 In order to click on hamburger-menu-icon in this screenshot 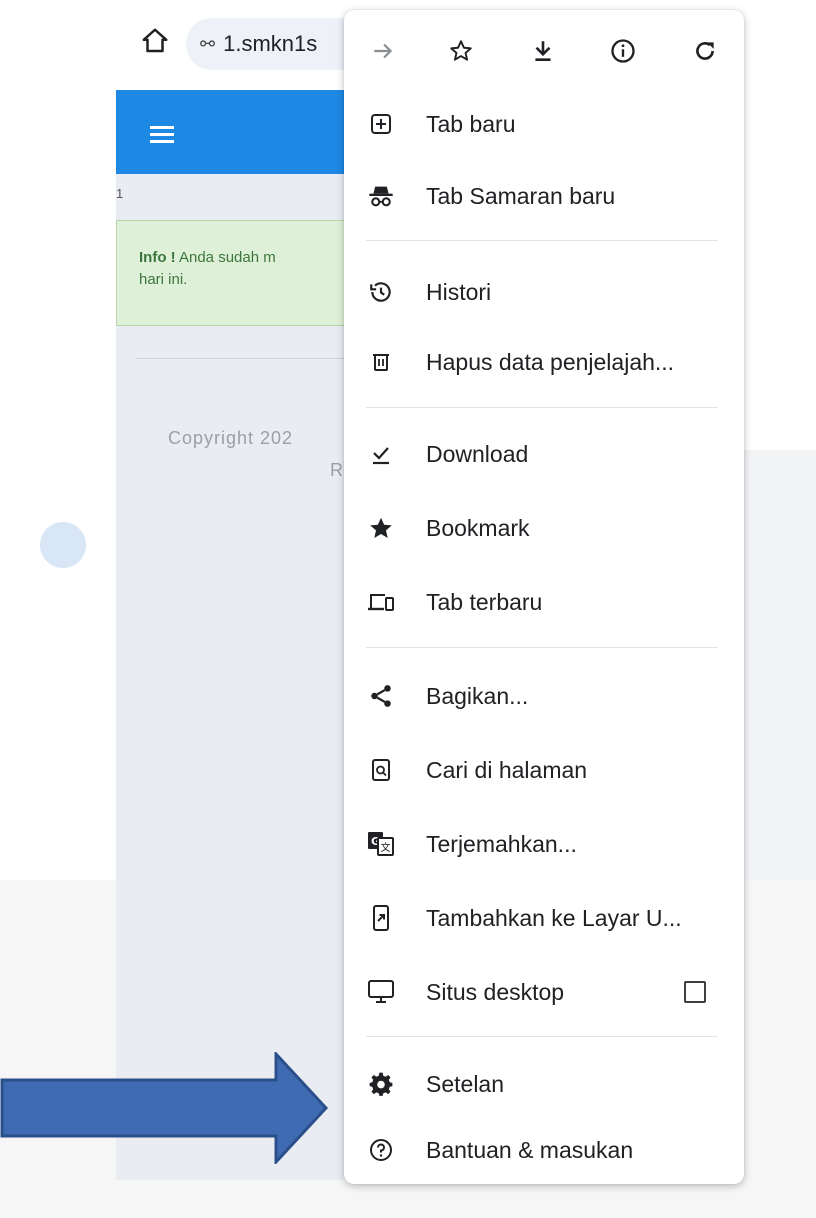, I will do `click(162, 134)`.